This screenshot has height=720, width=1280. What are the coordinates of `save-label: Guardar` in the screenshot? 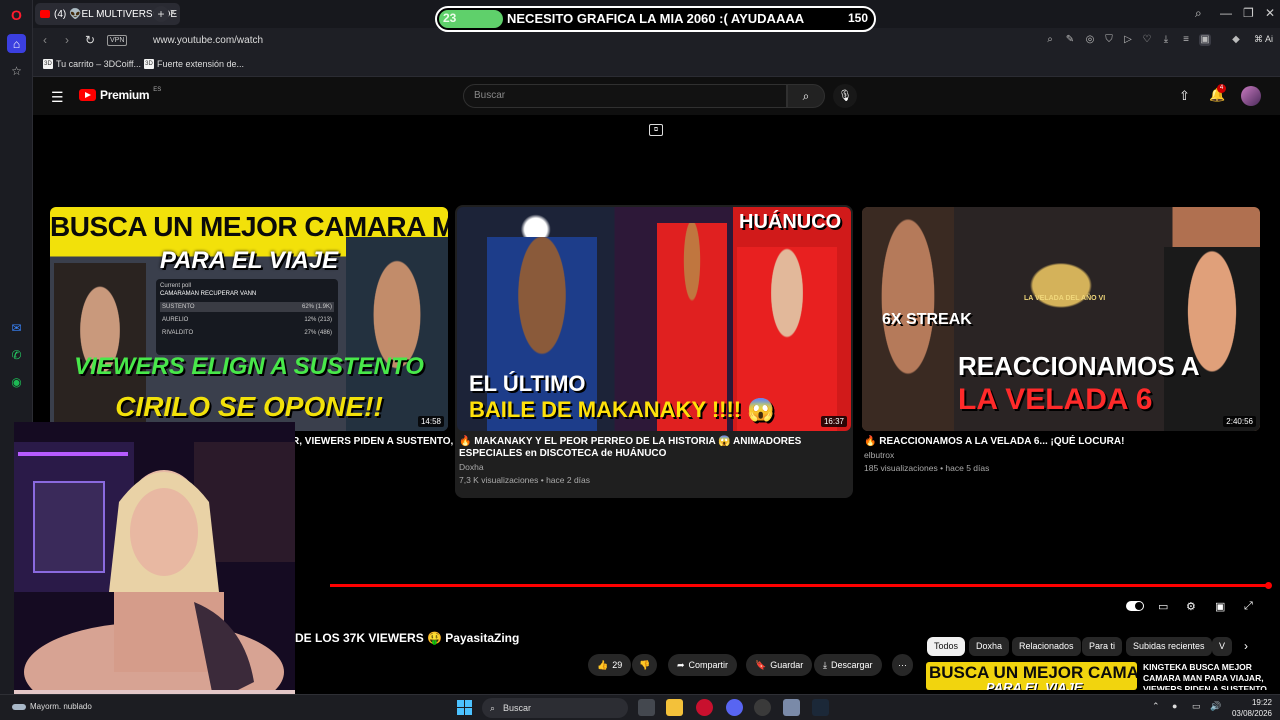 It's located at (787, 665).